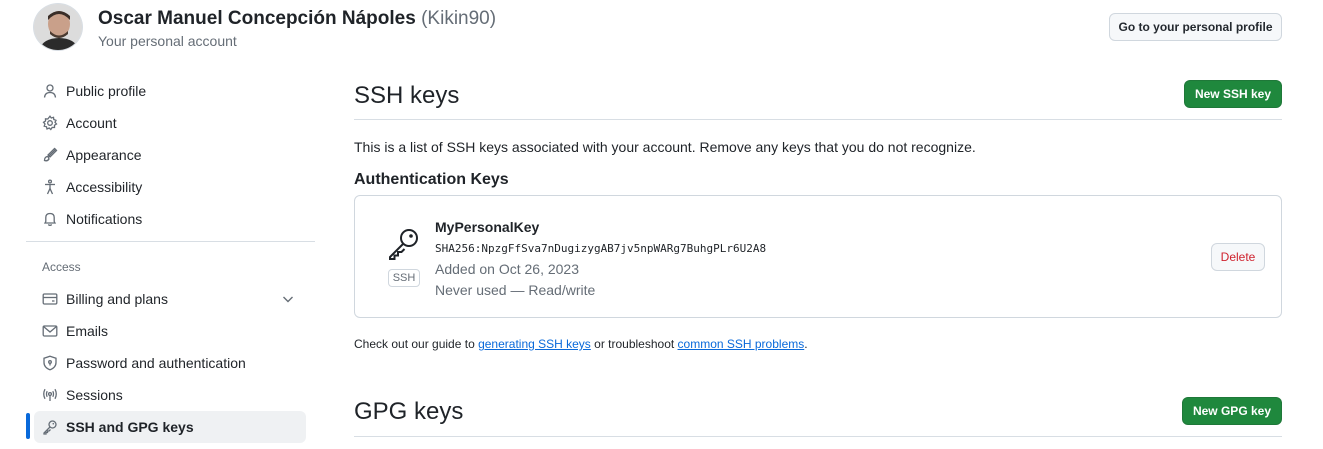  Describe the element at coordinates (806, 344) in the screenshot. I see `guide-suffix: .` at that location.